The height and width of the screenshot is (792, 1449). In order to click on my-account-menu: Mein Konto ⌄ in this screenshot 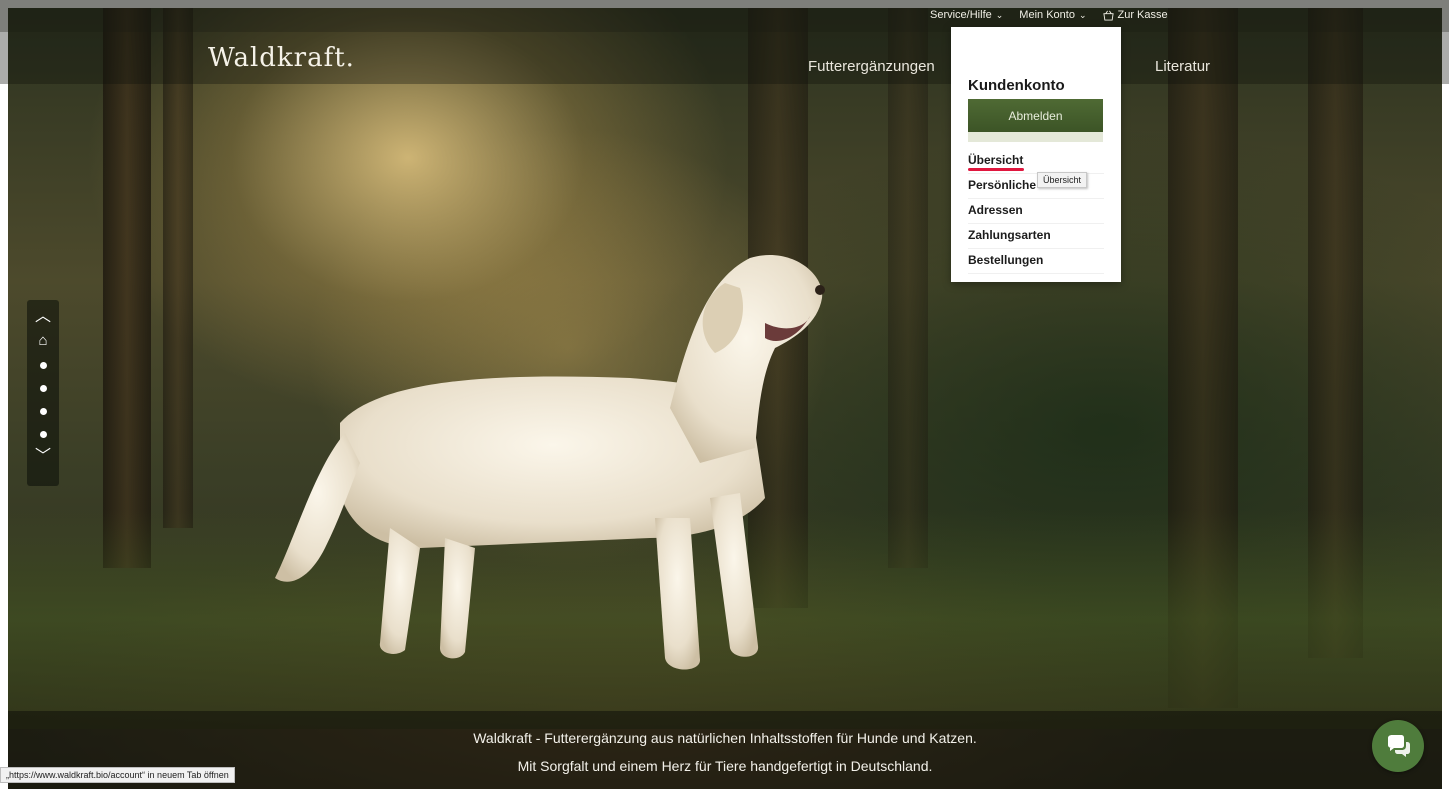, I will do `click(1052, 15)`.